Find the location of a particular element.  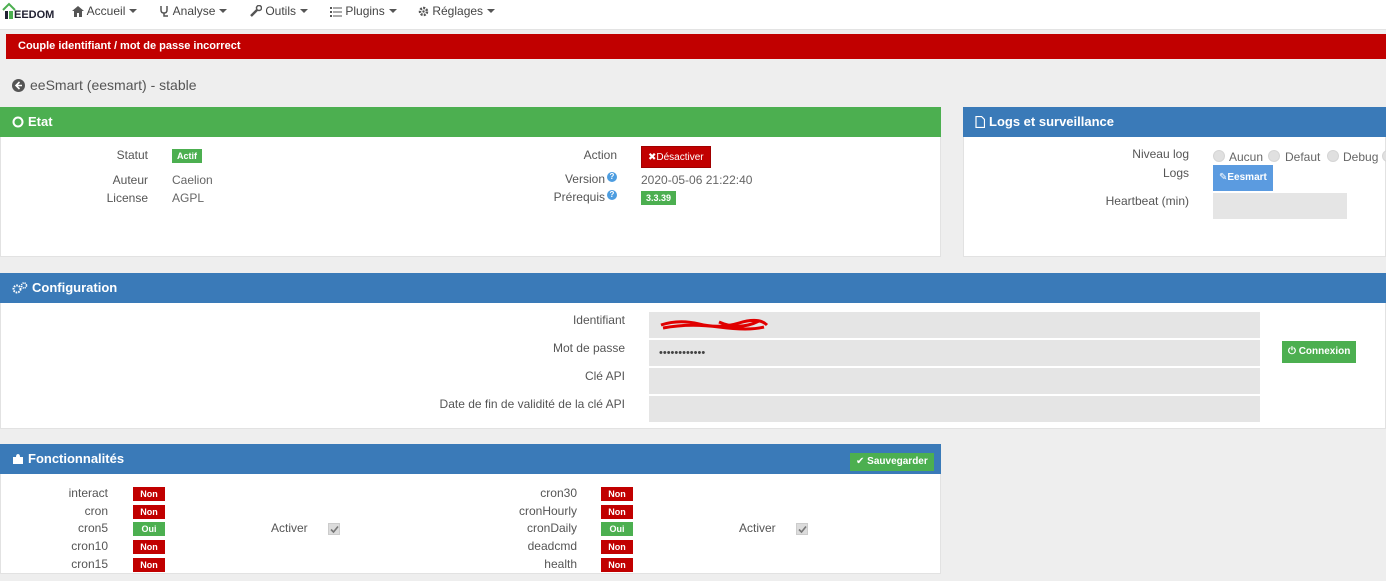

password-label: Mot de passe is located at coordinates (588, 348).